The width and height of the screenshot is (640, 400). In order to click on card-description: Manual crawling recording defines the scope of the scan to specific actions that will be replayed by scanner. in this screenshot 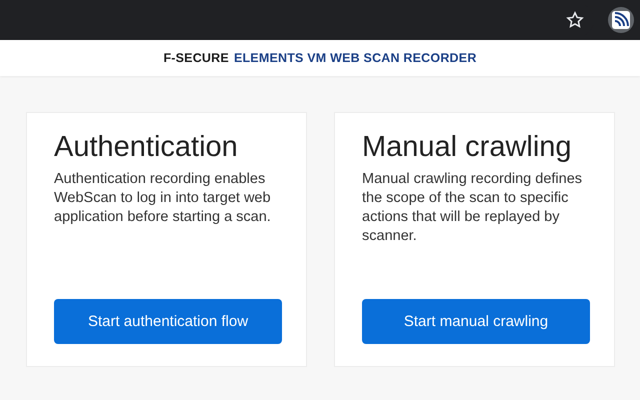, I will do `click(473, 208)`.